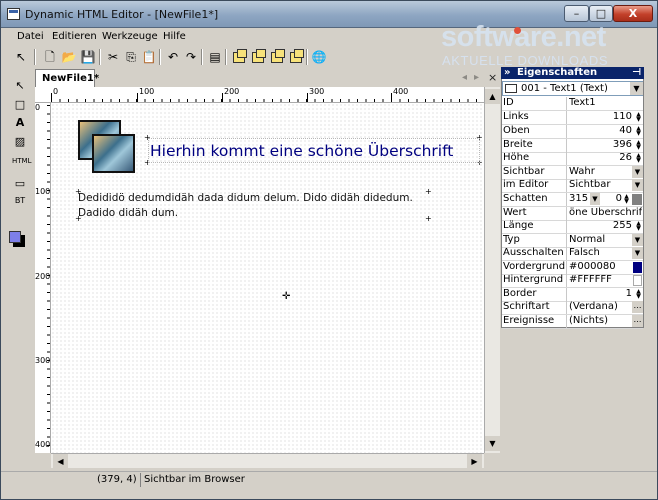  What do you see at coordinates (401, 91) in the screenshot?
I see `ruler-label: 400` at bounding box center [401, 91].